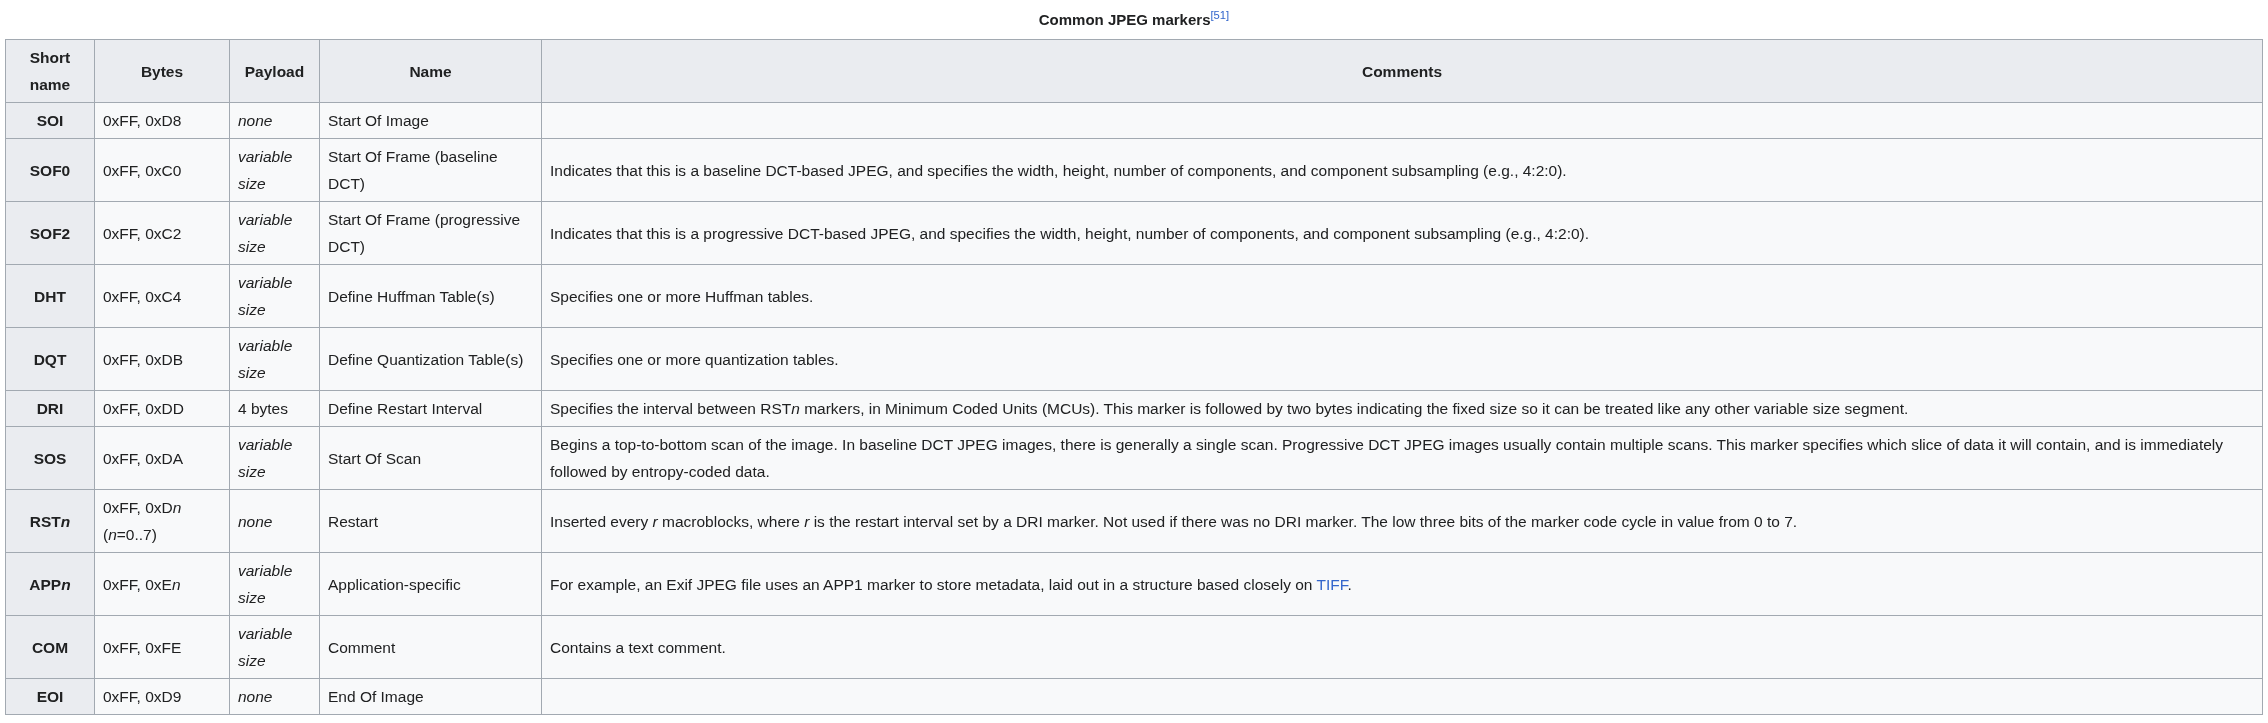 Image resolution: width=2268 pixels, height=723 pixels. What do you see at coordinates (50, 170) in the screenshot?
I see `row-header: SOF0` at bounding box center [50, 170].